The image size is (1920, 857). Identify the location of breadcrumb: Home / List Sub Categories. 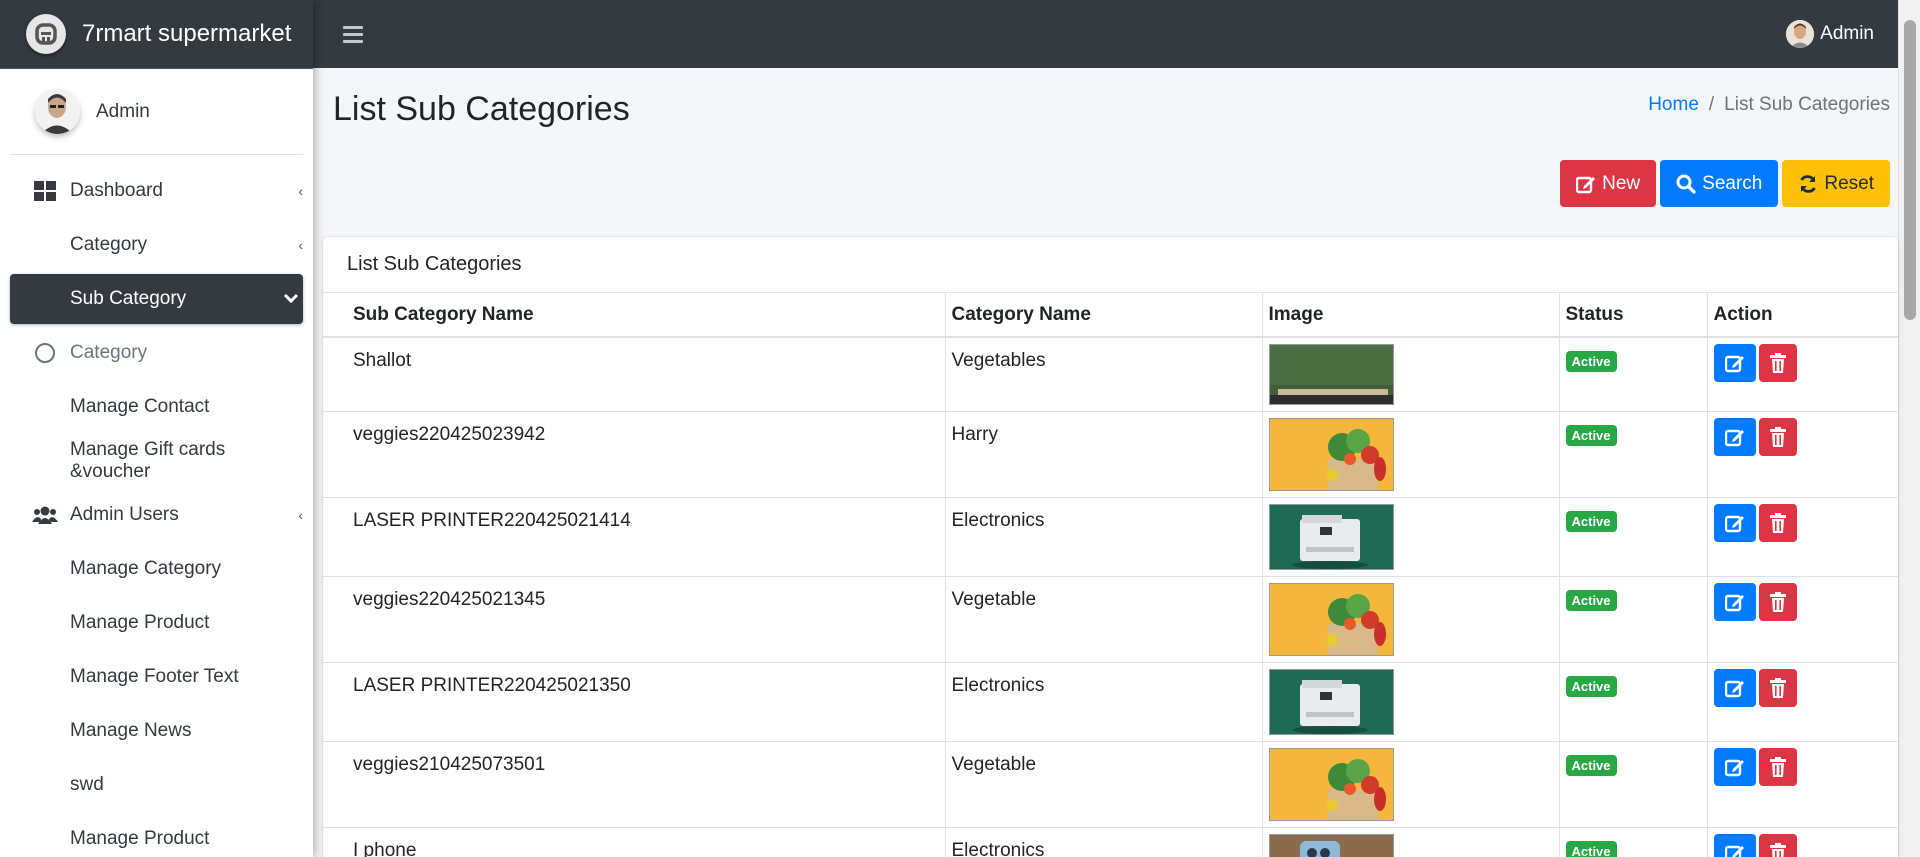
(1769, 105).